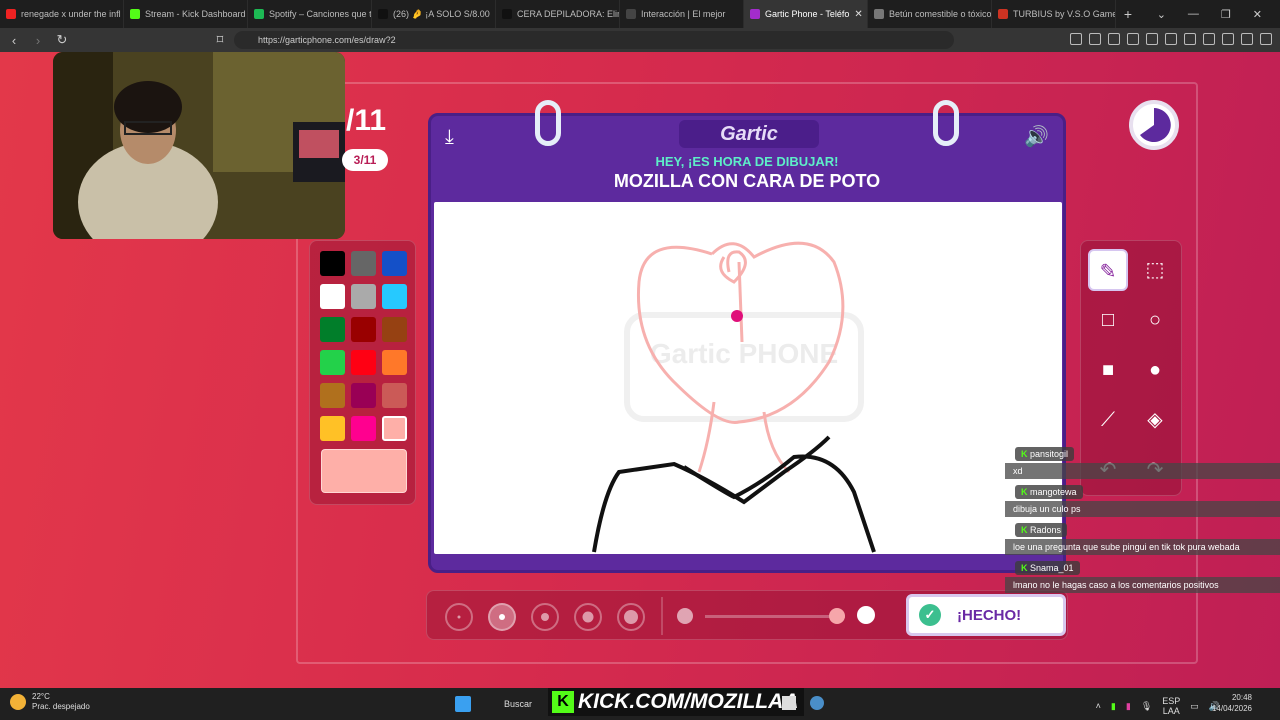 Image resolution: width=1280 pixels, height=720 pixels. I want to click on pencil-tool: ✎, so click(1108, 270).